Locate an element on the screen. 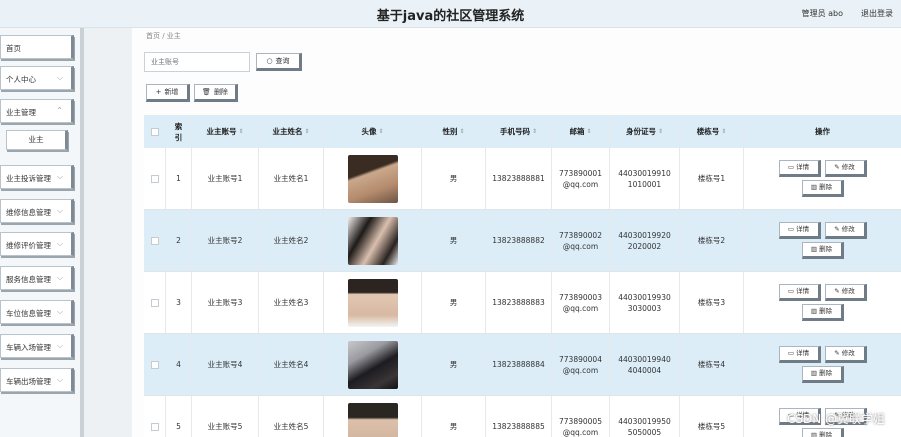 This screenshot has height=437, width=901. watermark: CSDN @翼联学姐 is located at coordinates (835, 419).